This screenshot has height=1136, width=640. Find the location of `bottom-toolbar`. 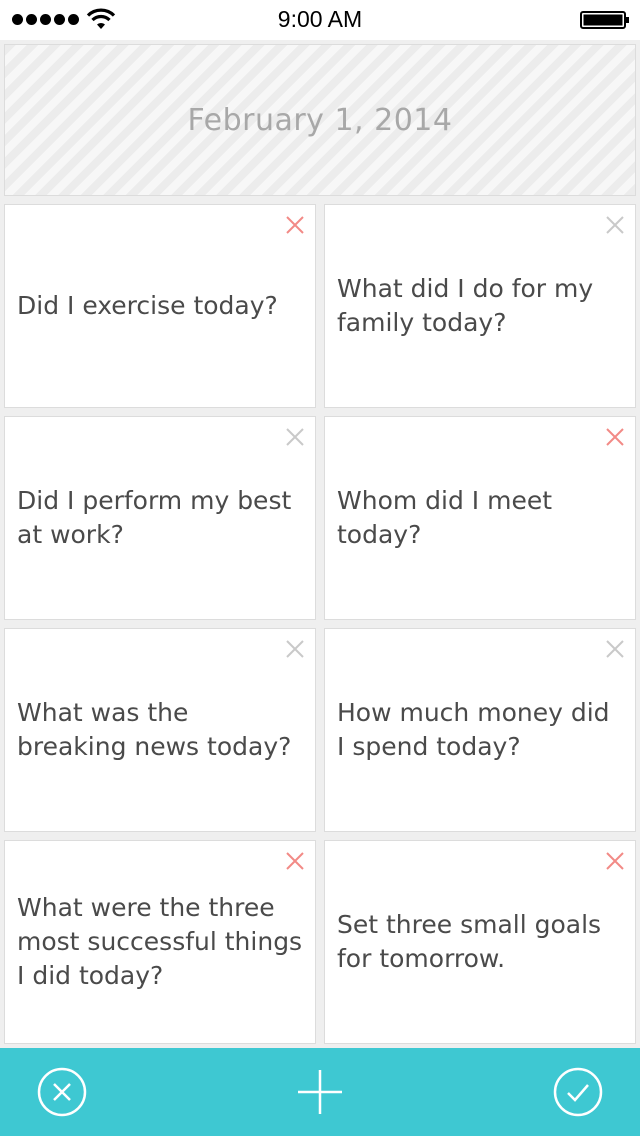

bottom-toolbar is located at coordinates (320, 1092).